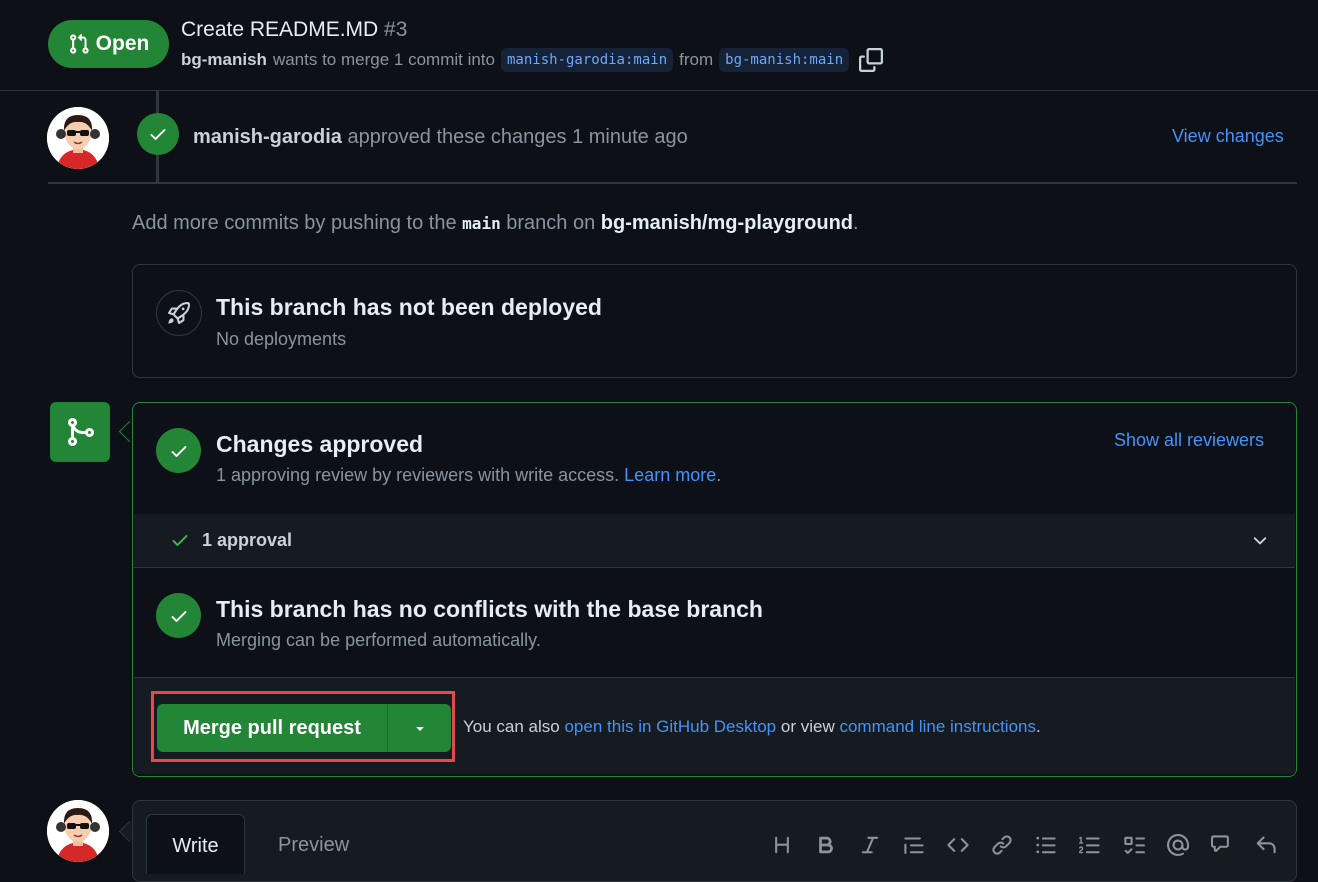  Describe the element at coordinates (1046, 845) in the screenshot. I see `bulleted-list-icon` at that location.